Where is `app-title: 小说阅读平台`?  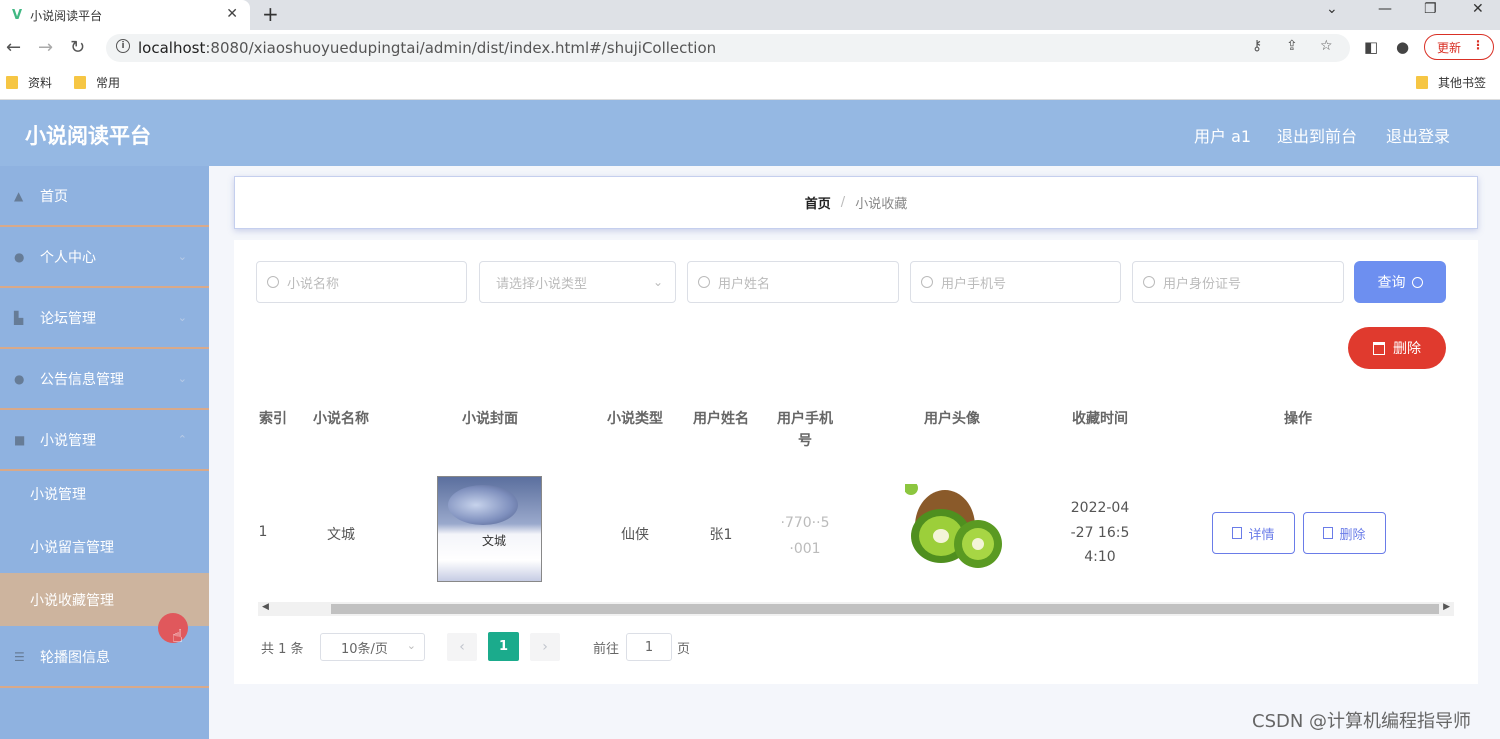
app-title: 小说阅读平台 is located at coordinates (88, 136).